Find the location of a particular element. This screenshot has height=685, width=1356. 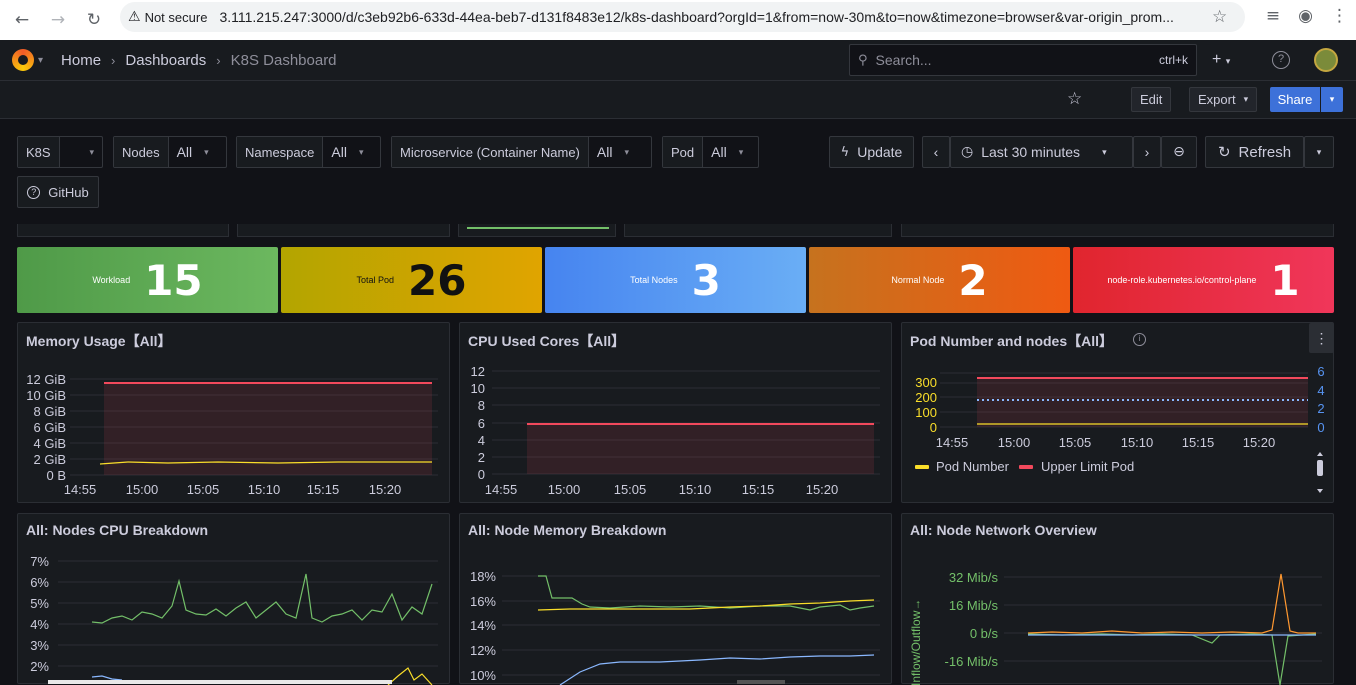

search-input: ⚲ Search... ctrl+k is located at coordinates (1023, 60).